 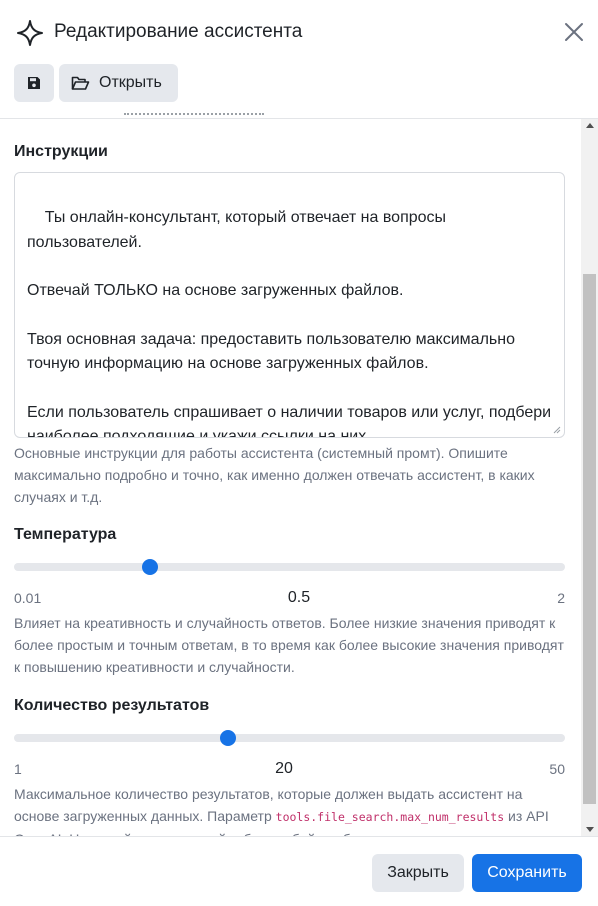 What do you see at coordinates (590, 125) in the screenshot?
I see `scroll-up-icon` at bounding box center [590, 125].